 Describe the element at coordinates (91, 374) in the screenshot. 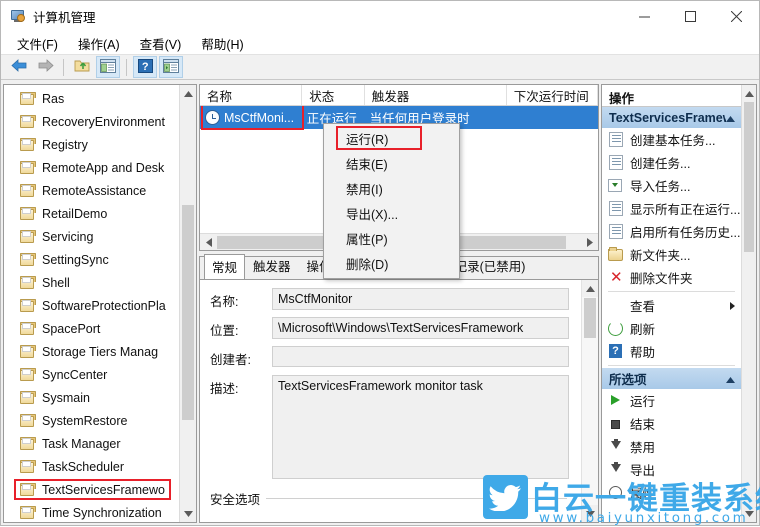

I see `tree-item: SyncCenter` at that location.